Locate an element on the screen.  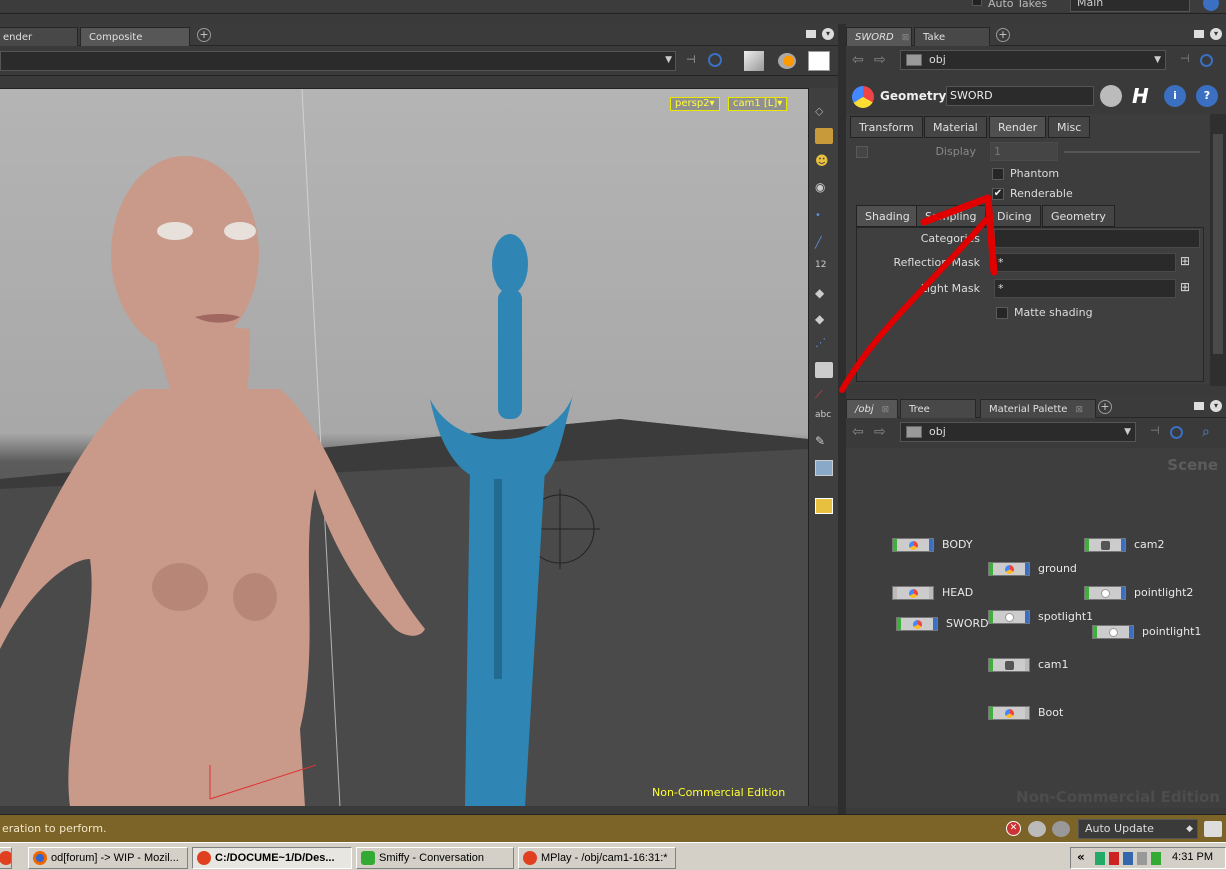
speech-bubble-icon is located at coordinates (1037, 829).